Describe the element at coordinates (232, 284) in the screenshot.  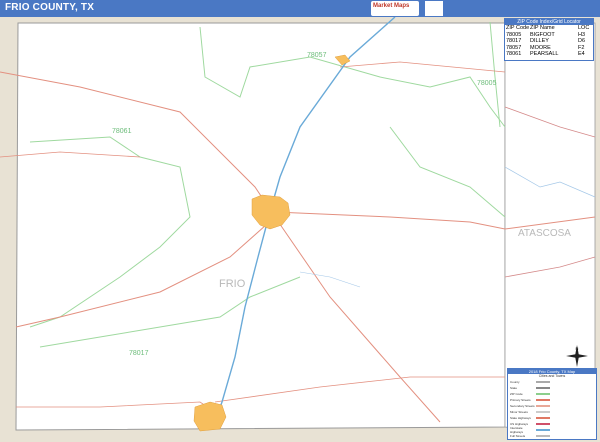
I see `county-label-frio: FRIO` at that location.